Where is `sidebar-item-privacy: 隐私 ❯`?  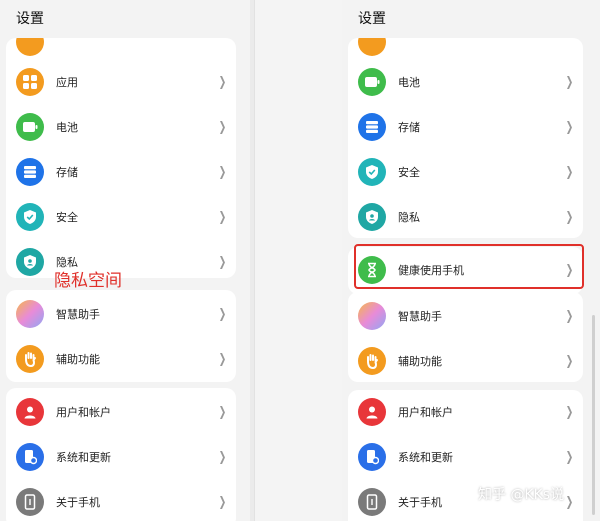
sidebar-item-privacy: 隐私 ❯ is located at coordinates (465, 216).